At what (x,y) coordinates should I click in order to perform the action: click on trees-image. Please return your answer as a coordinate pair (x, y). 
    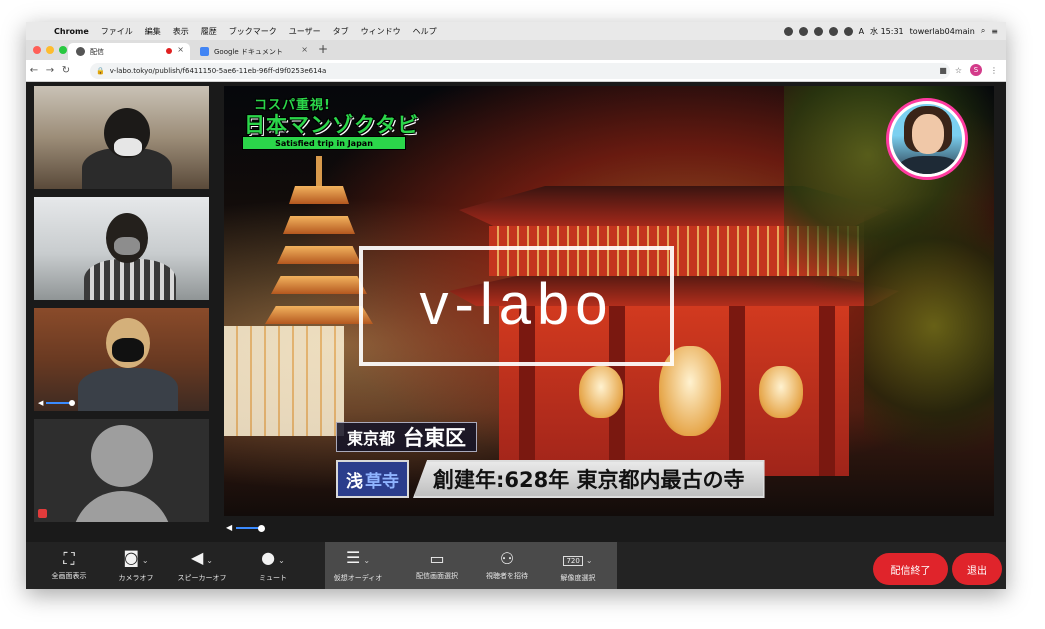
    Looking at the image, I should click on (929, 326).